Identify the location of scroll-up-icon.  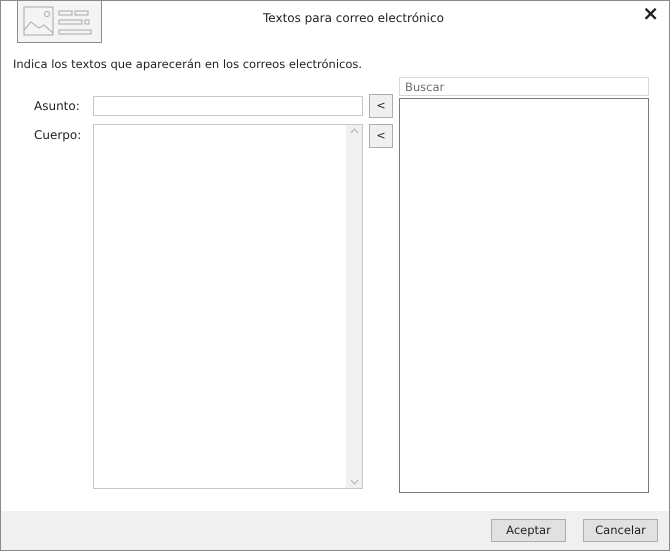
(354, 131).